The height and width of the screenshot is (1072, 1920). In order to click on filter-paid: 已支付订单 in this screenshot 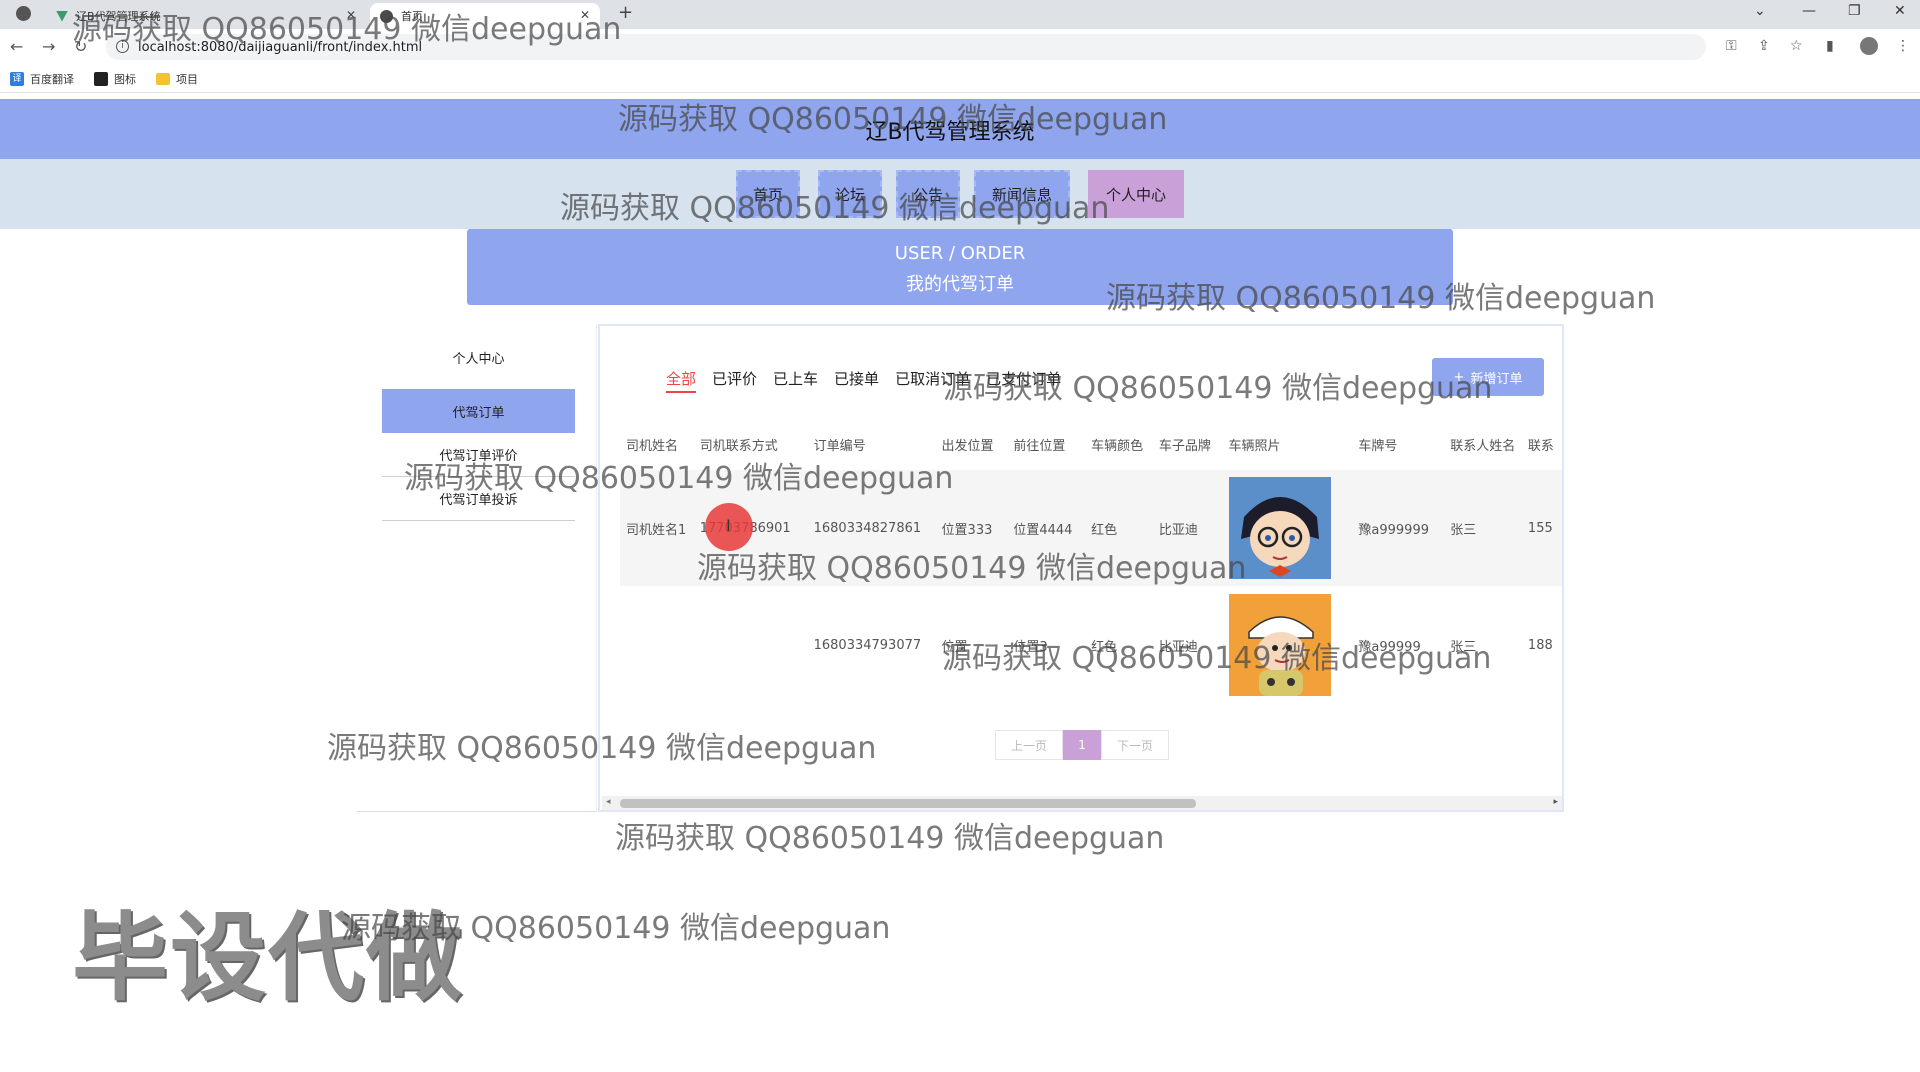, I will do `click(1023, 380)`.